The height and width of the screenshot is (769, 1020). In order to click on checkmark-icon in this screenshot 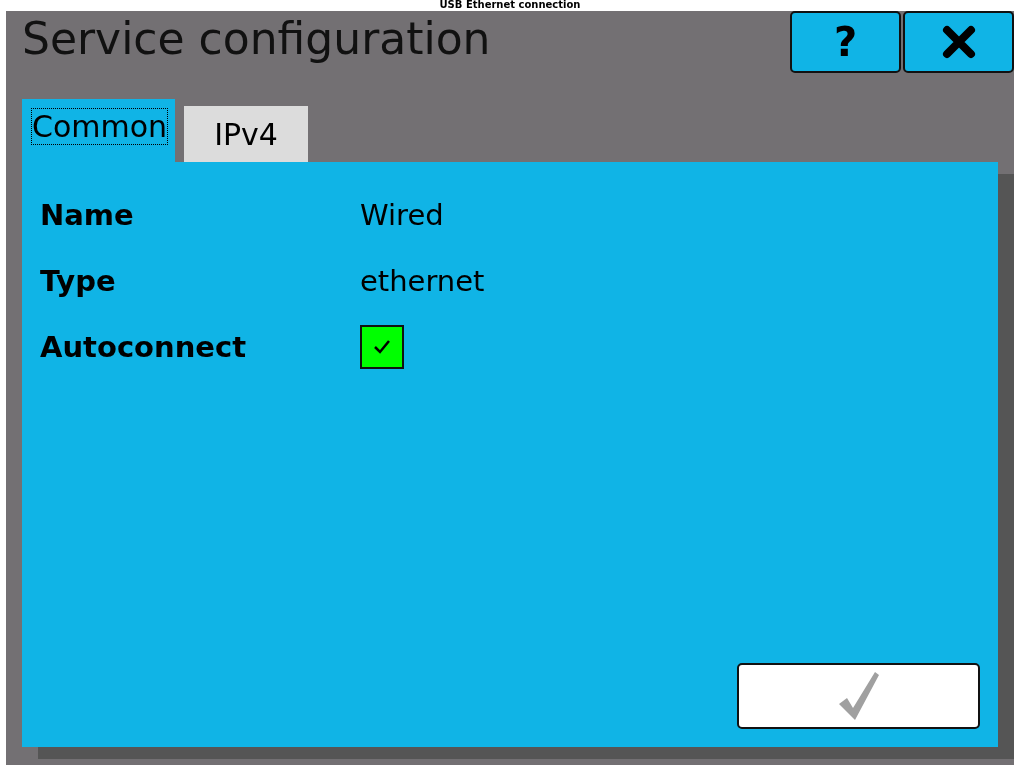, I will do `click(382, 347)`.